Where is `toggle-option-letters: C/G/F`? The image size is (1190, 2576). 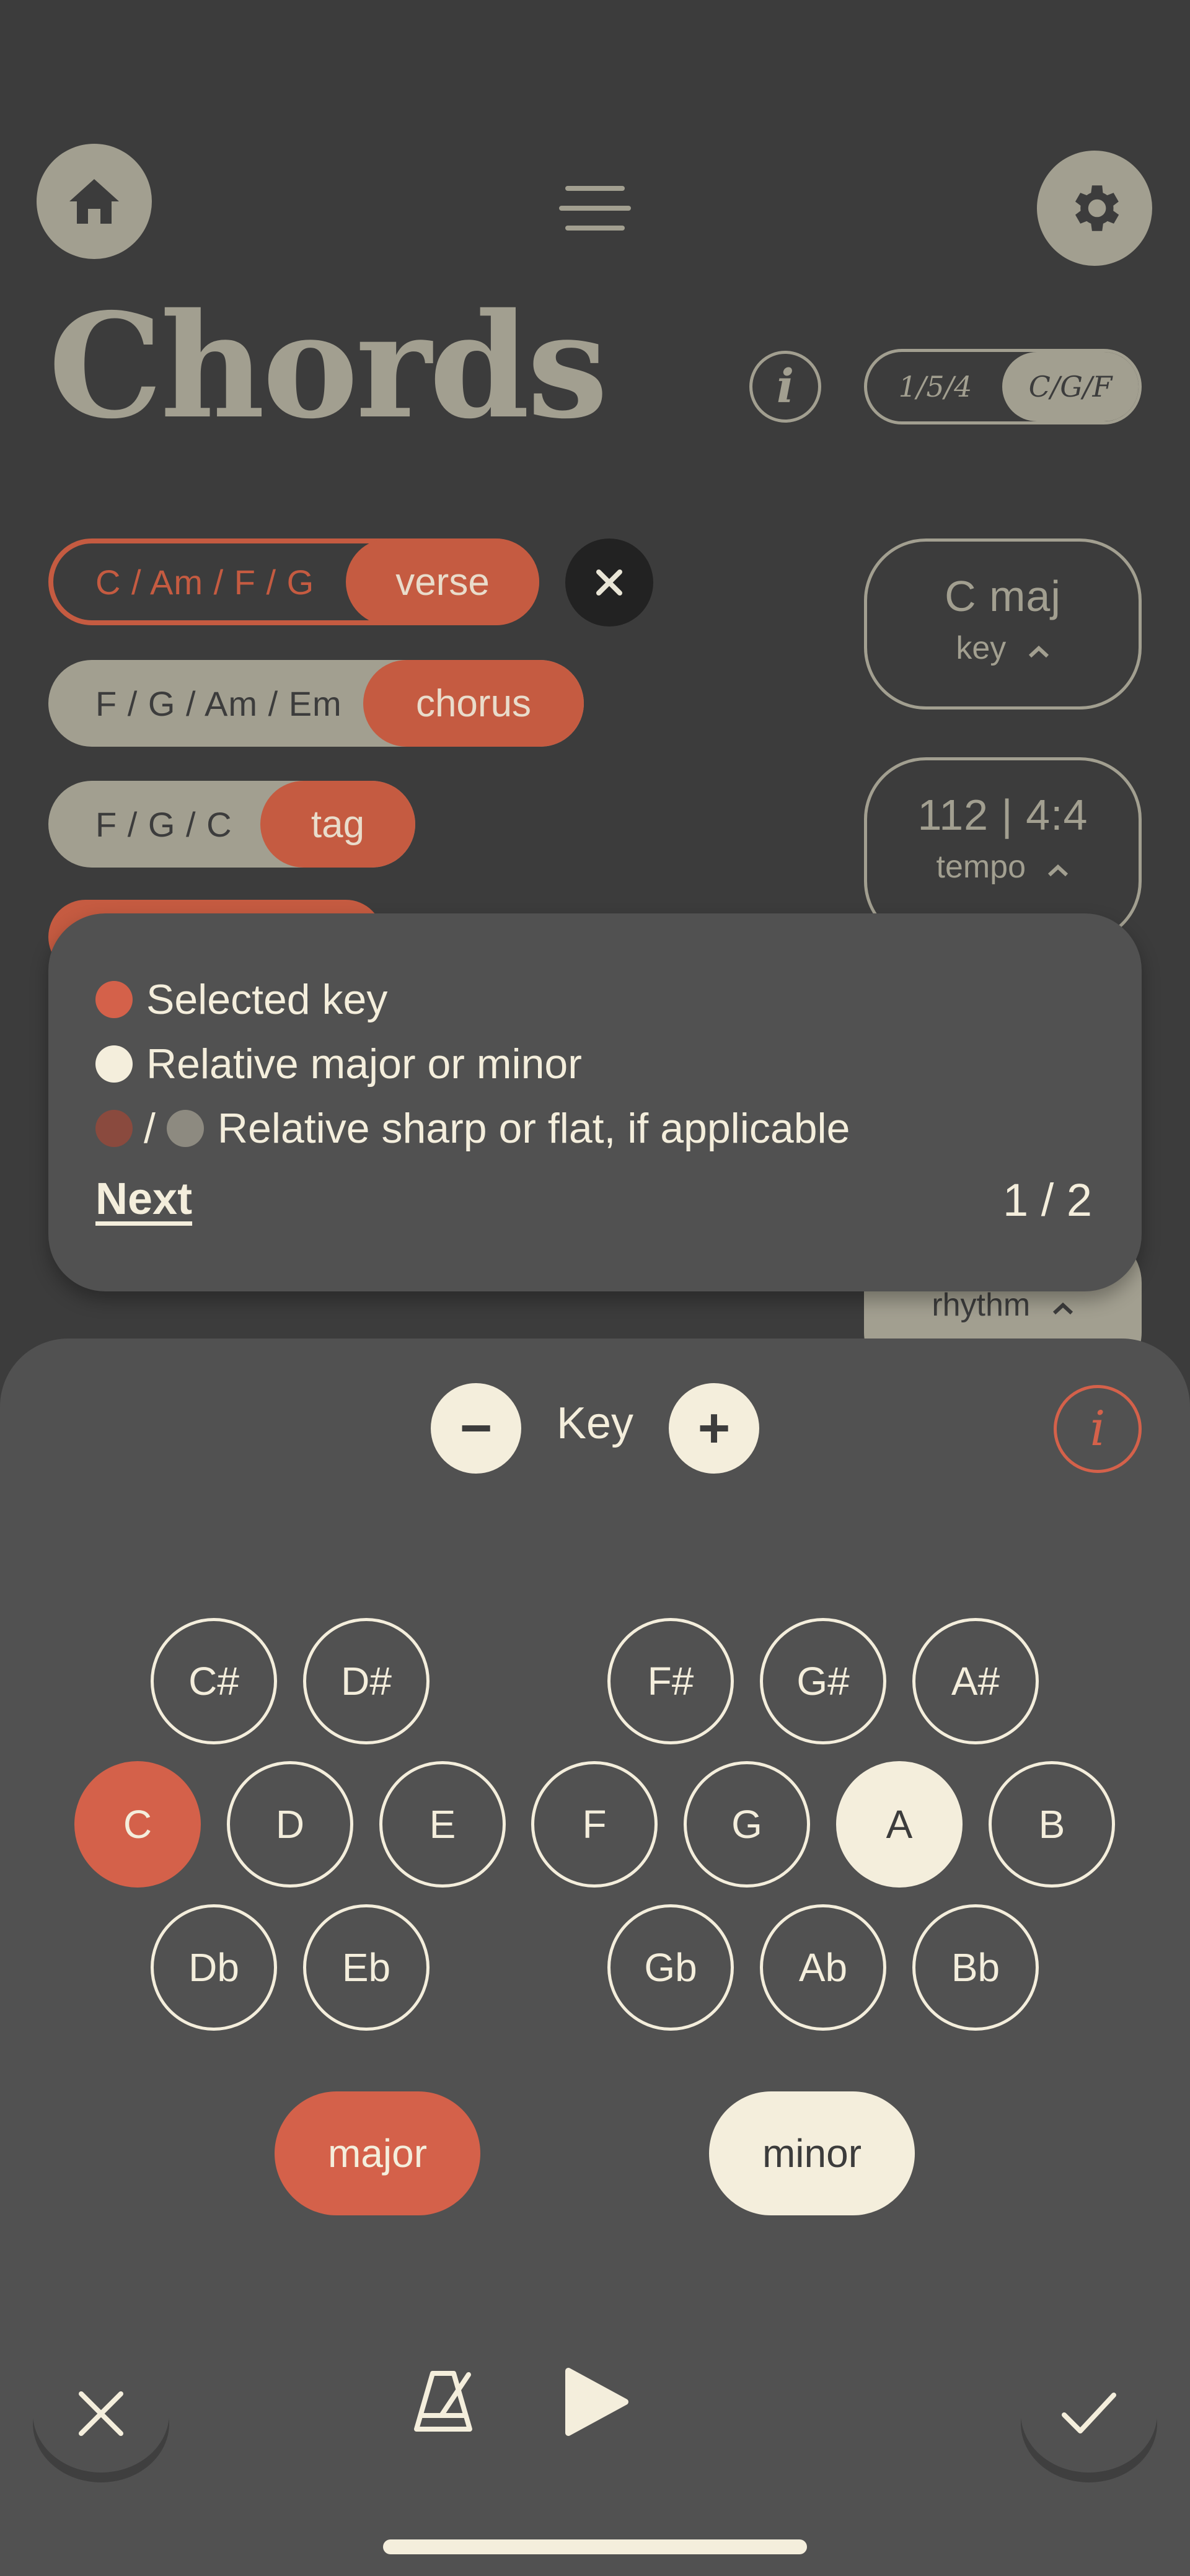 toggle-option-letters: C/G/F is located at coordinates (1070, 387).